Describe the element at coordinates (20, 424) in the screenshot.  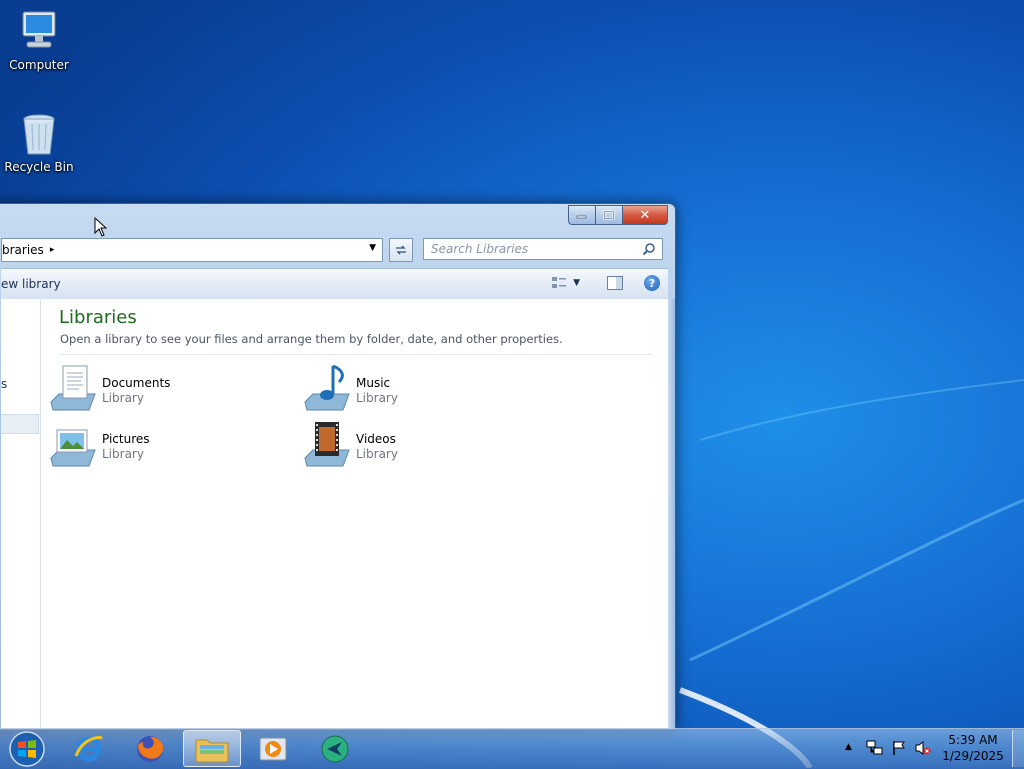
I see `nav-item-selected` at that location.